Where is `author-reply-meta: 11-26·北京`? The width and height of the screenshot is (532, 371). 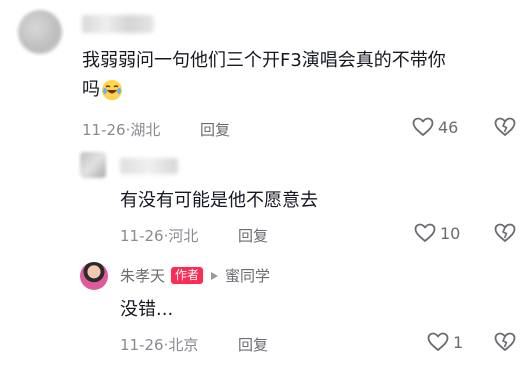 author-reply-meta: 11-26·北京 is located at coordinates (159, 345).